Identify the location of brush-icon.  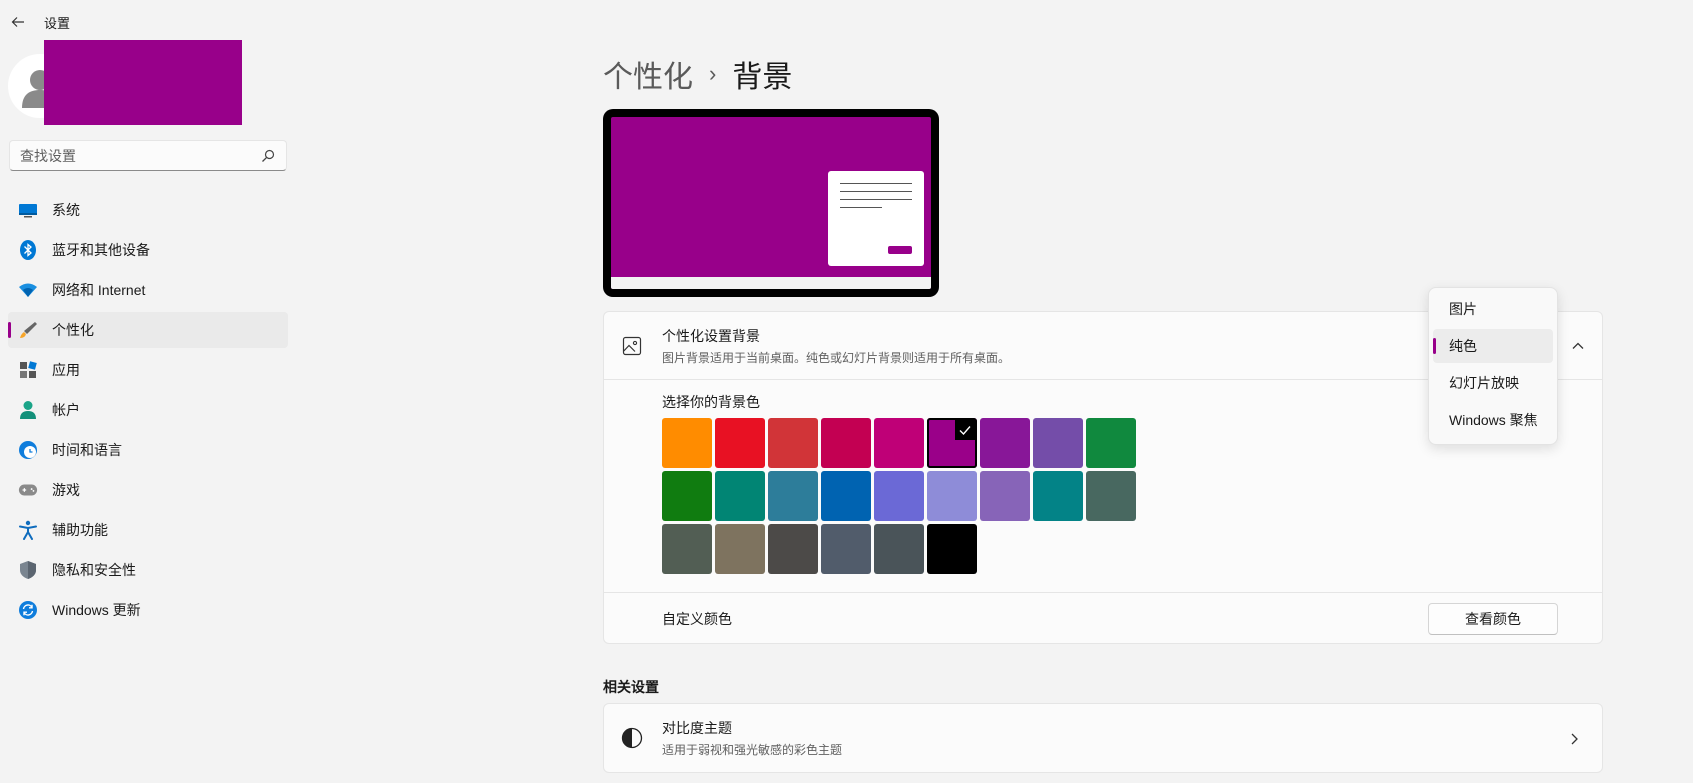
(28, 330).